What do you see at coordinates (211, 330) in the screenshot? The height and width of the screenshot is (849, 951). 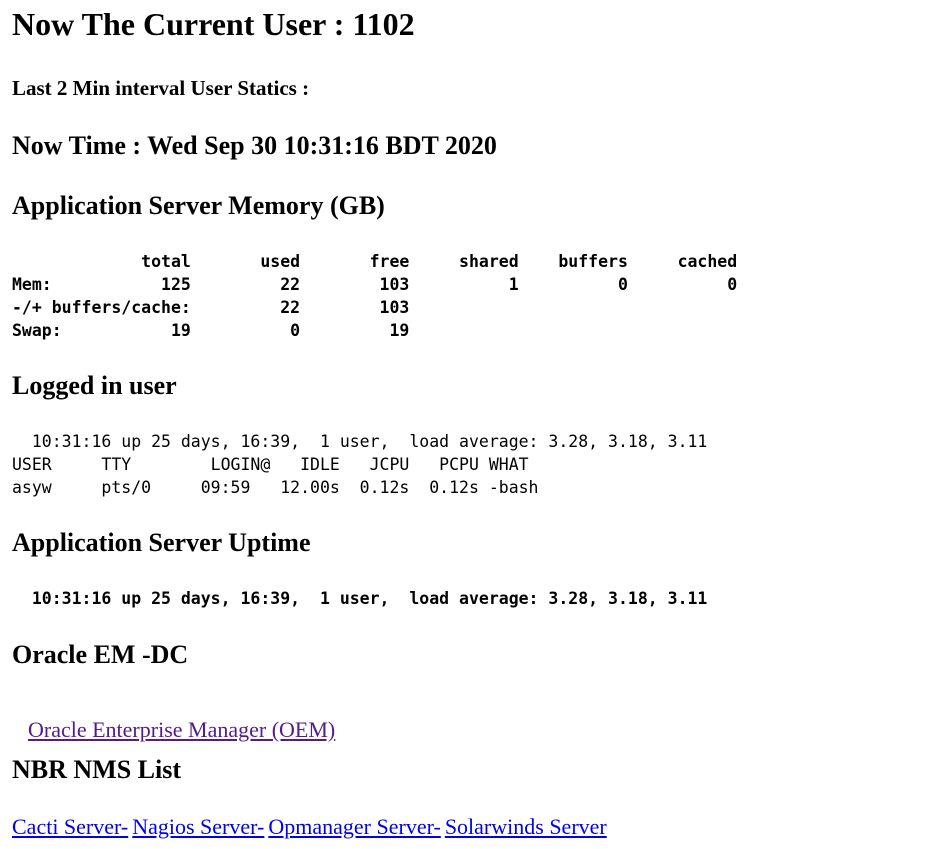 I see `memory-swap-row: Swap: 19 0 19` at bounding box center [211, 330].